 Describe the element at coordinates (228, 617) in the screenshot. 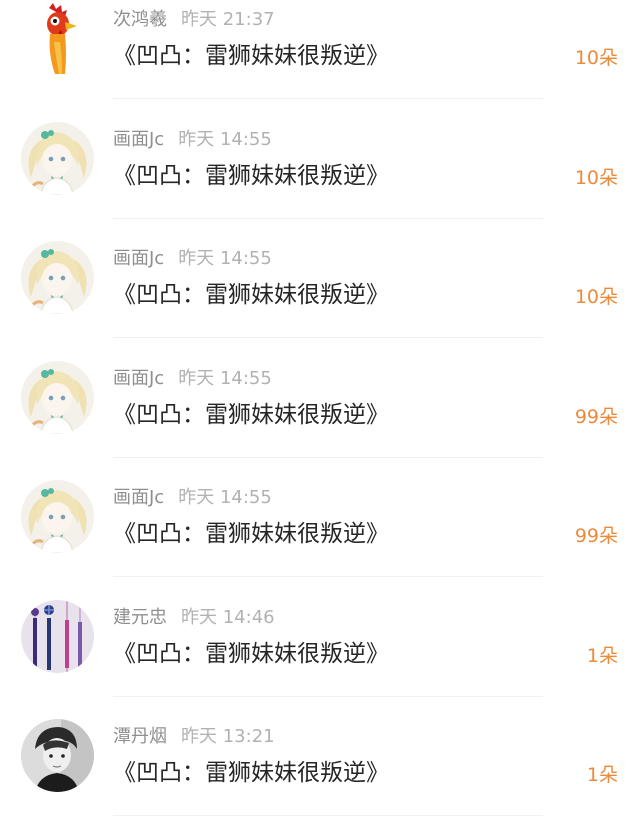

I see `timestamp: 昨天 14:46` at that location.